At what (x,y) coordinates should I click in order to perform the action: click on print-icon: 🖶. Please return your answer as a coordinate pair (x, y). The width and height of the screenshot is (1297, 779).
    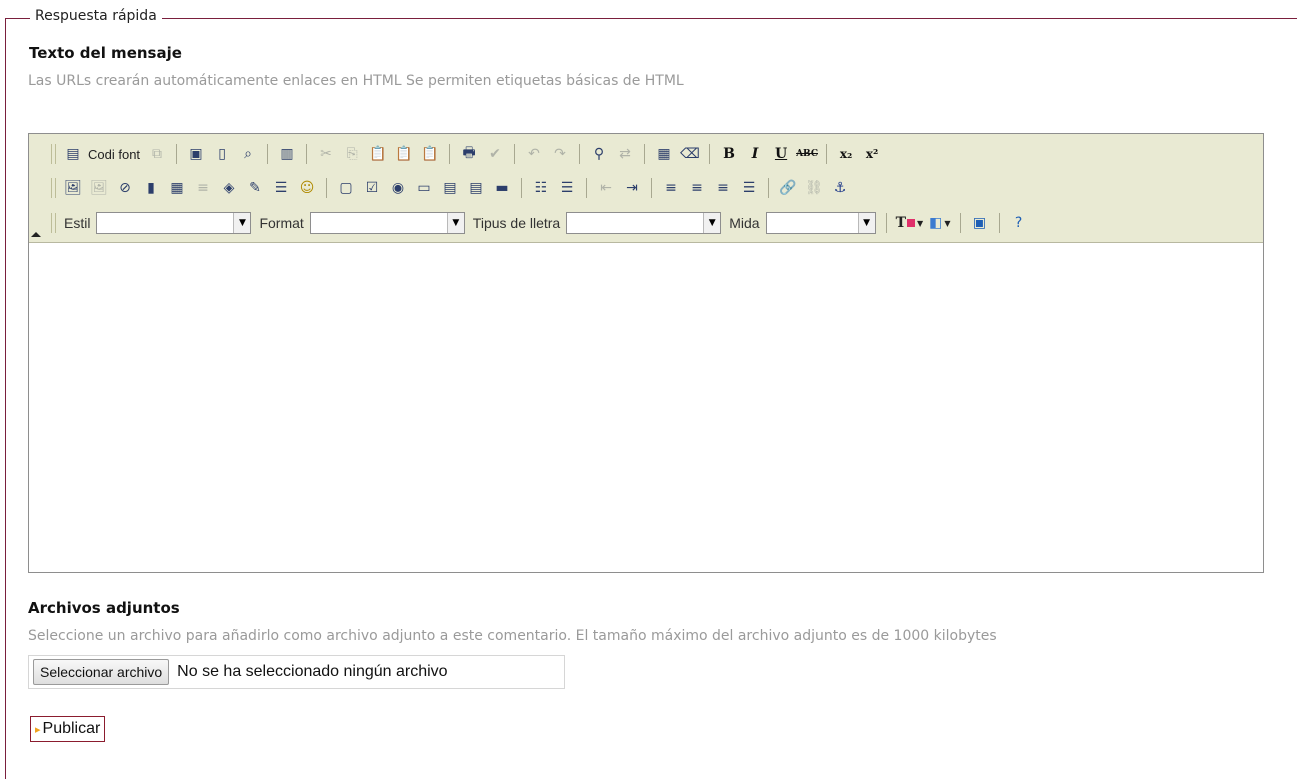
    Looking at the image, I should click on (469, 154).